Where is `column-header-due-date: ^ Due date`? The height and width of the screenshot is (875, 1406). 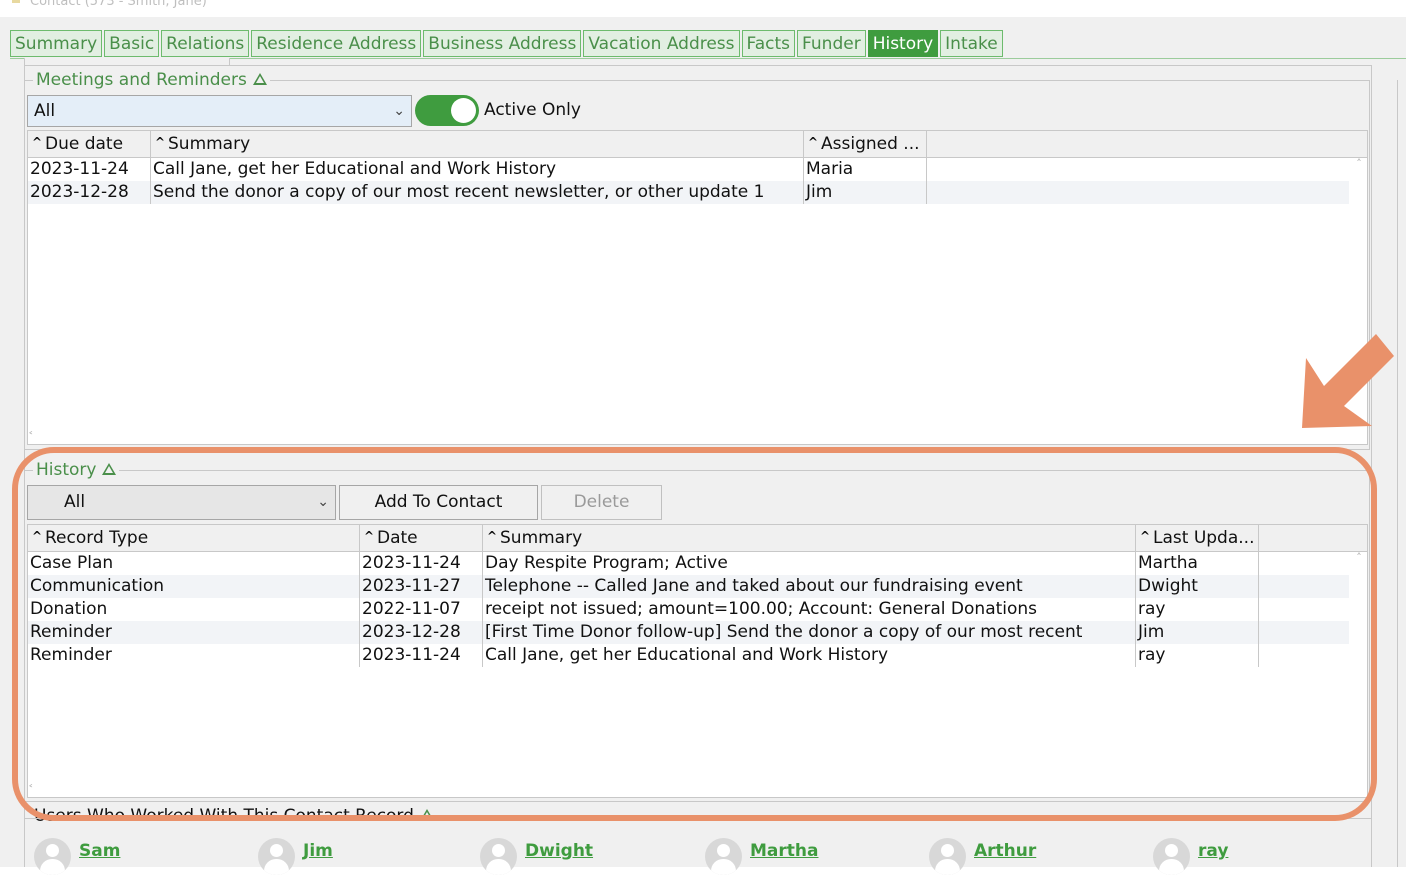
column-header-due-date: ^ Due date is located at coordinates (89, 144).